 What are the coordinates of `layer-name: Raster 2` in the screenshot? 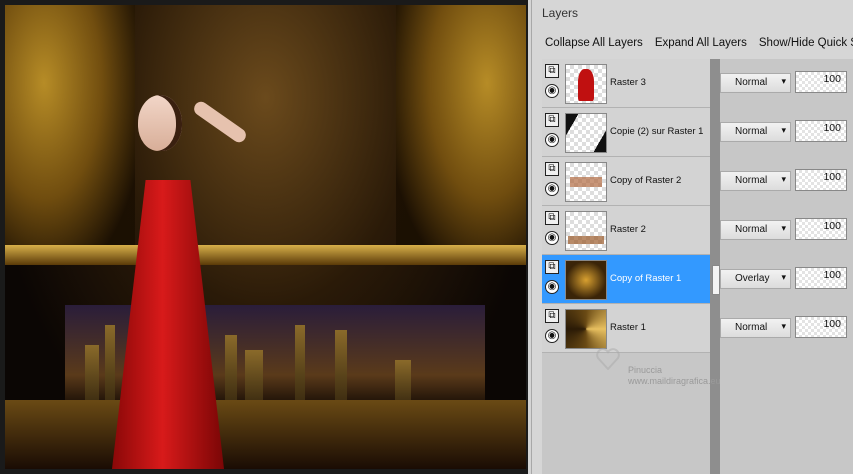 It's located at (628, 229).